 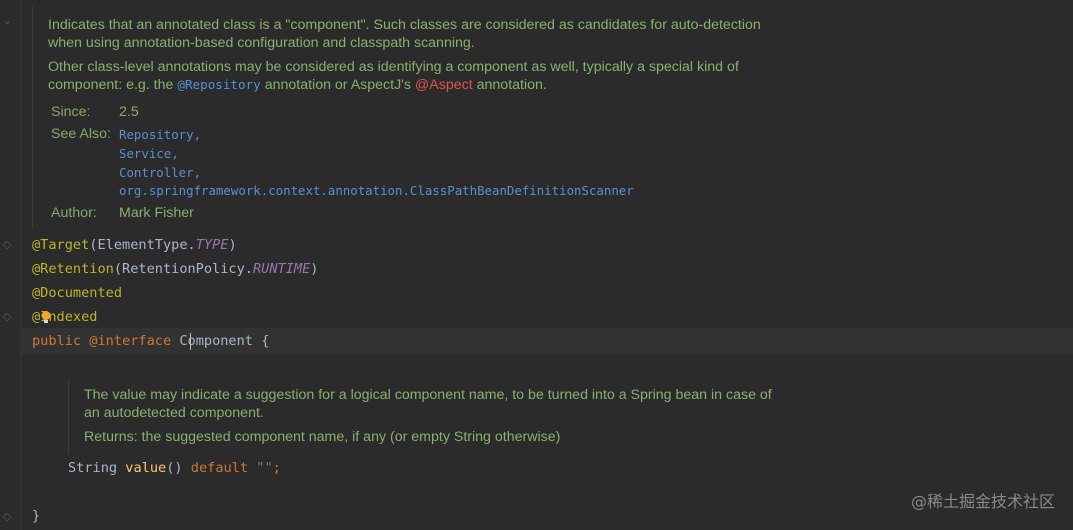 I want to click on gutter-divider, so click(x=20, y=265).